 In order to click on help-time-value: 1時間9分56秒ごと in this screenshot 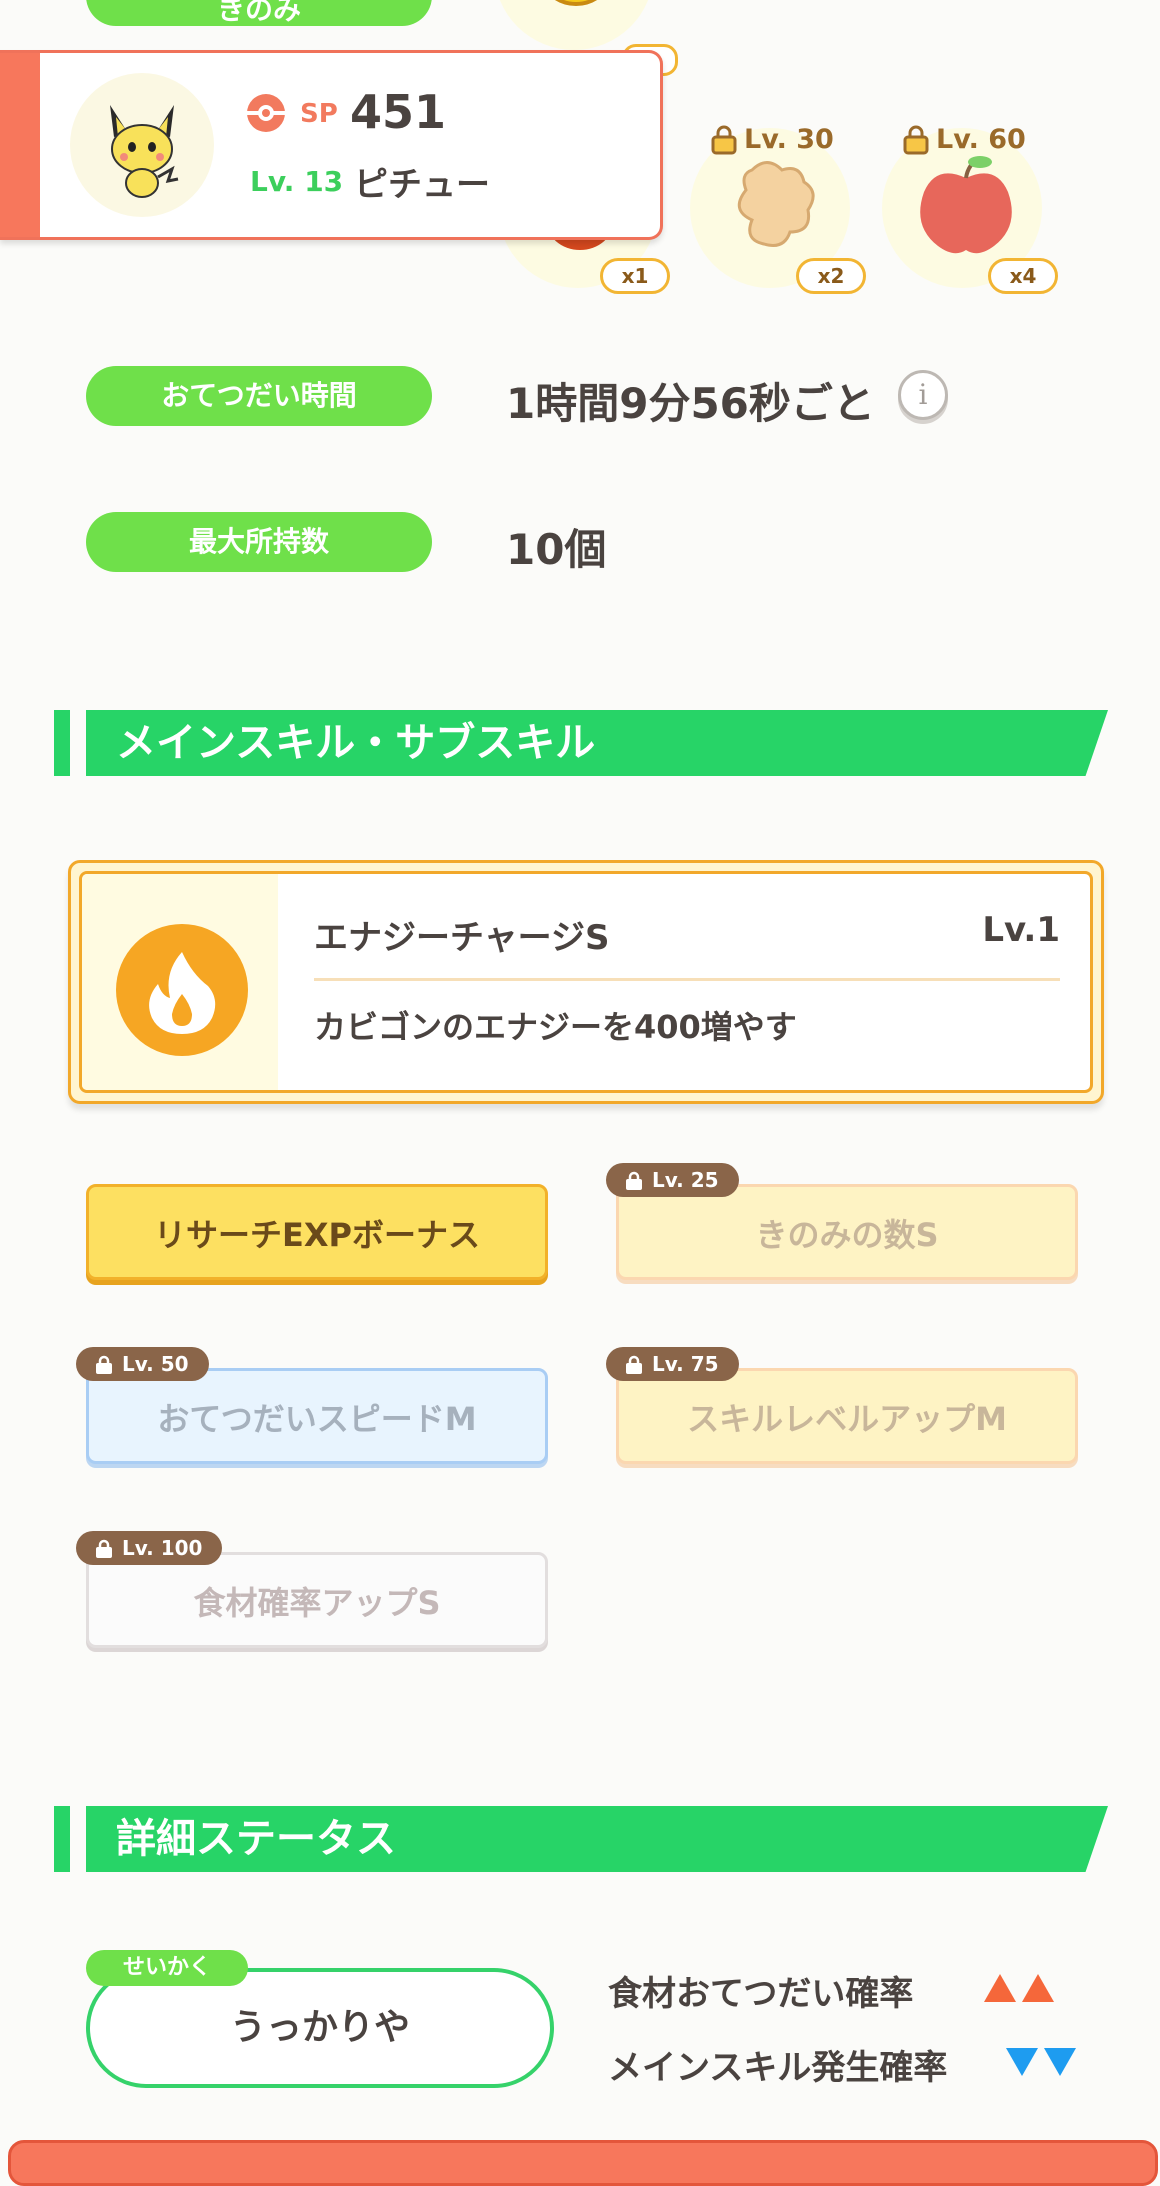, I will do `click(690, 403)`.